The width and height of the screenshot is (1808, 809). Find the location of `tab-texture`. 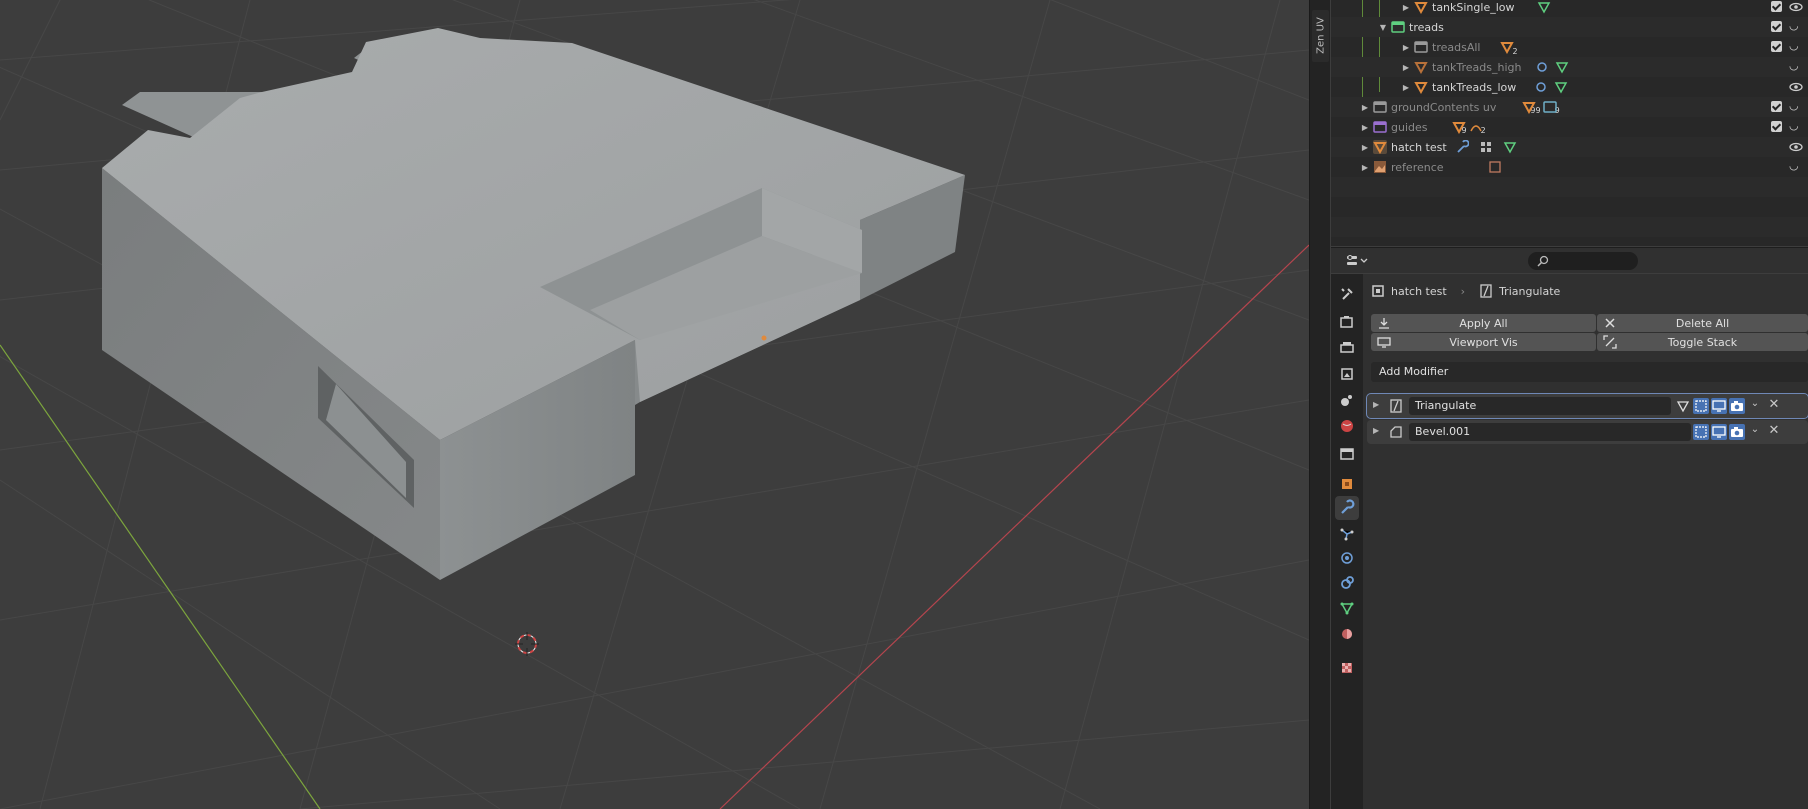

tab-texture is located at coordinates (1347, 668).